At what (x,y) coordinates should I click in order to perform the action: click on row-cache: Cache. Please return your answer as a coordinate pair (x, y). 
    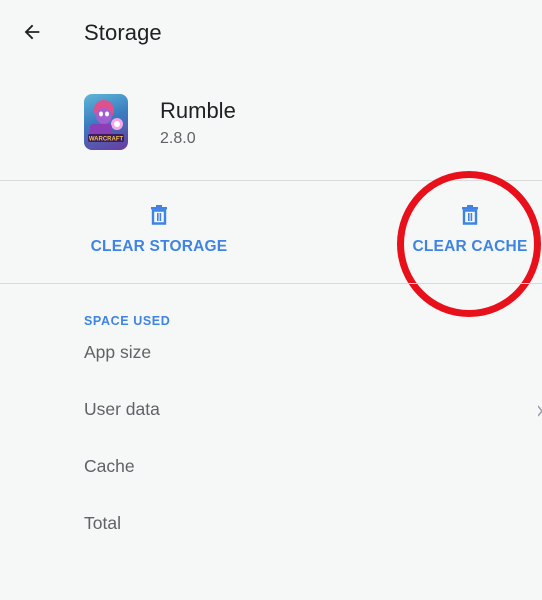
    Looking at the image, I should click on (271, 468).